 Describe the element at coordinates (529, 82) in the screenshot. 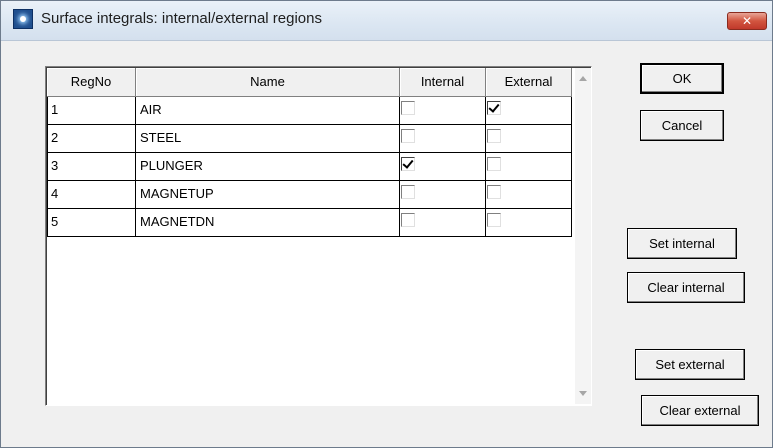

I see `header-external: External` at that location.